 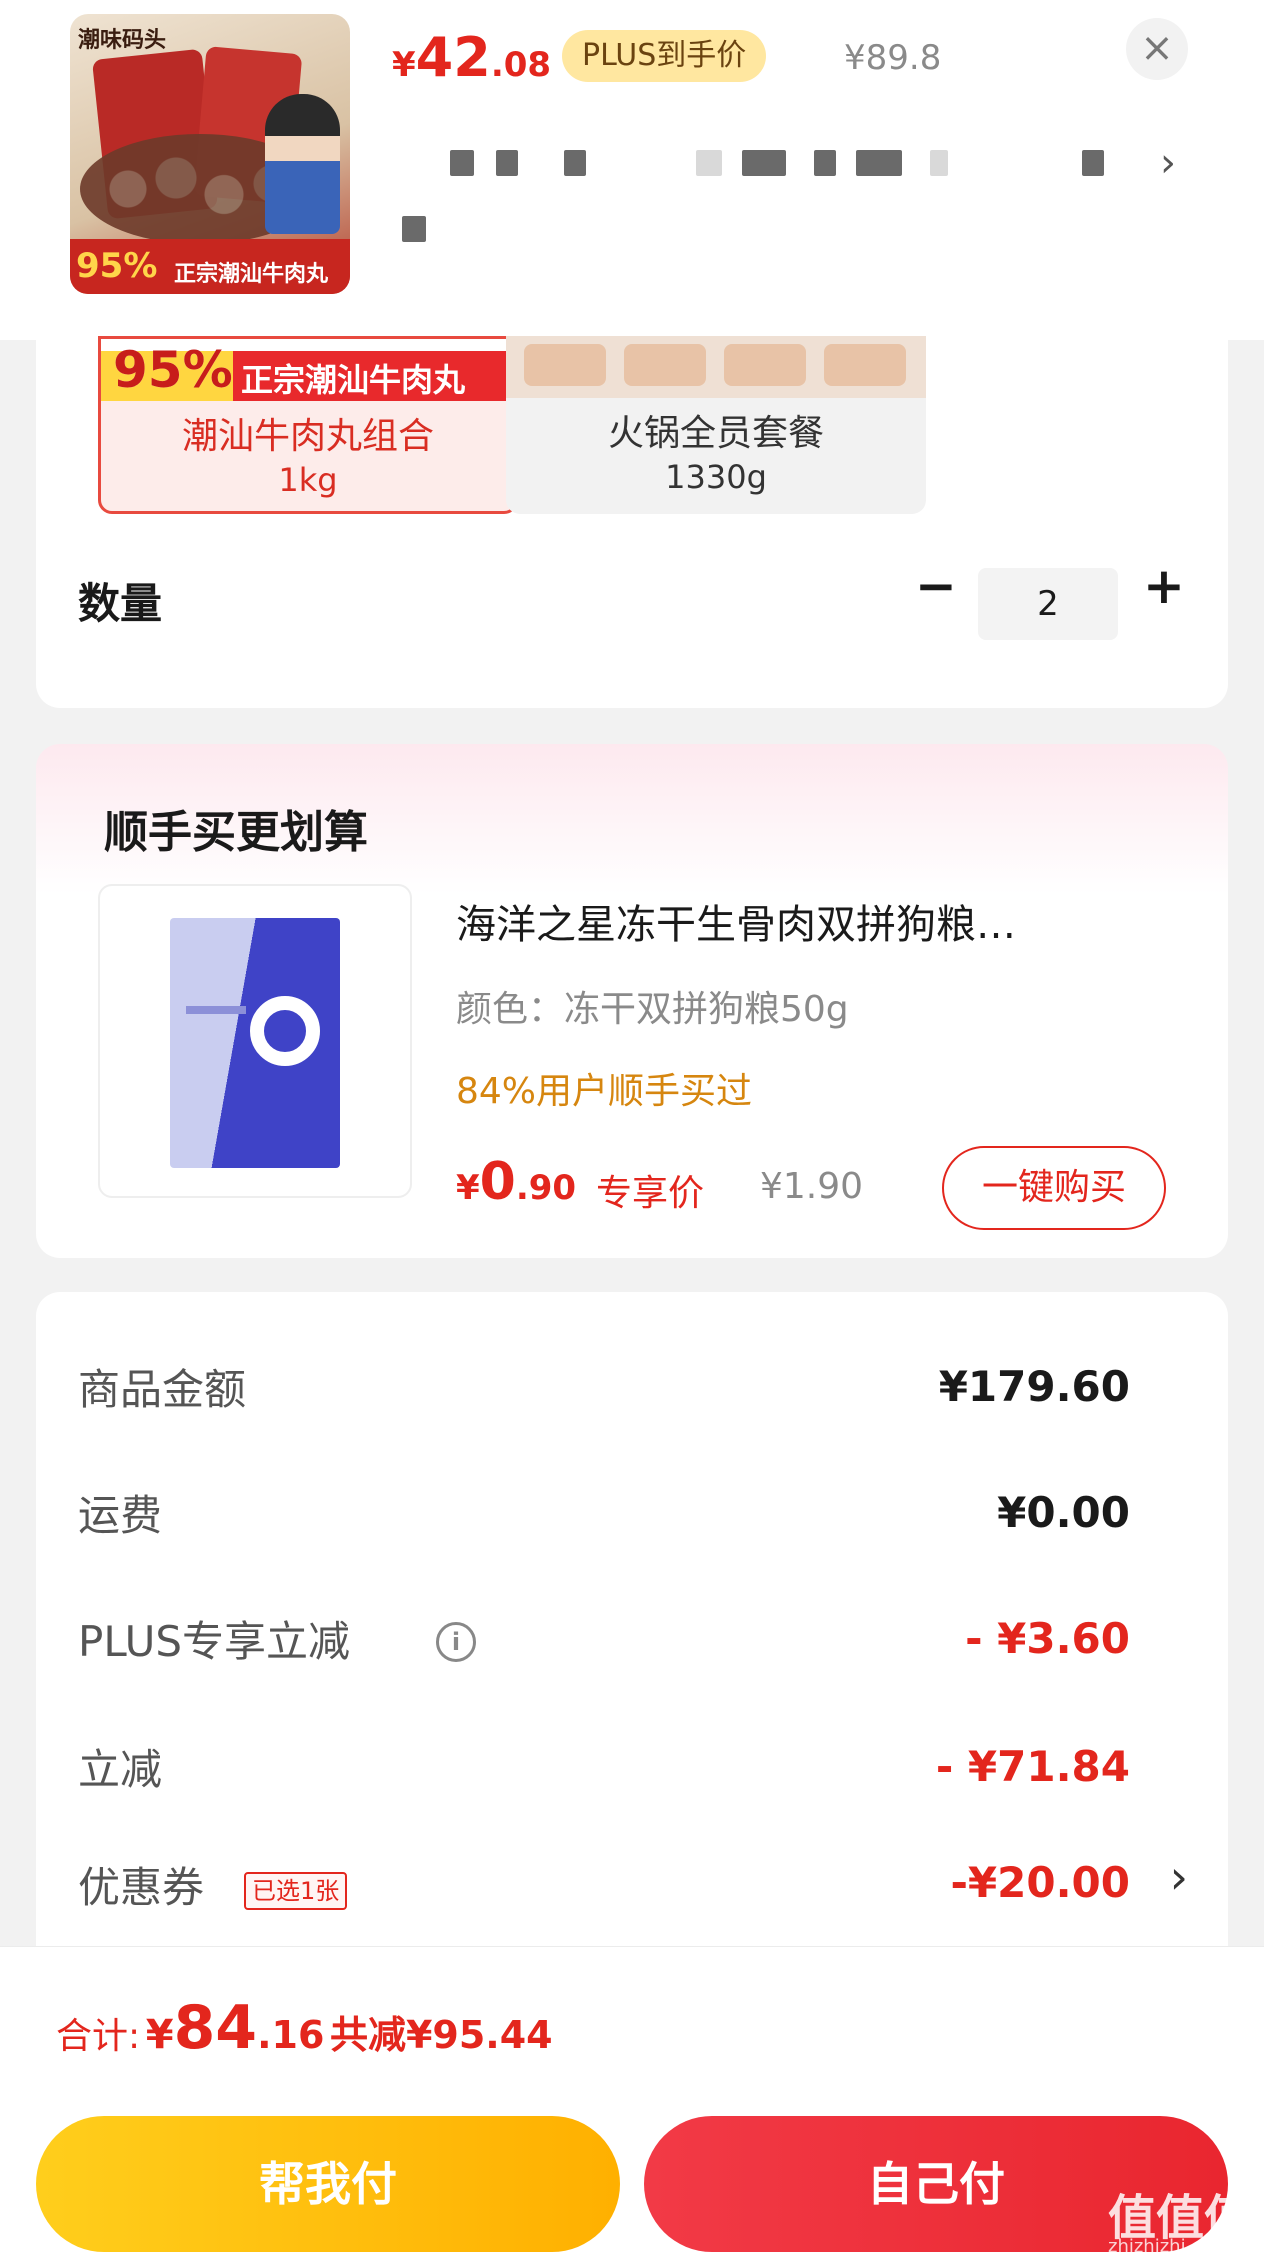 I want to click on total-decimal: .16, so click(x=291, y=2035).